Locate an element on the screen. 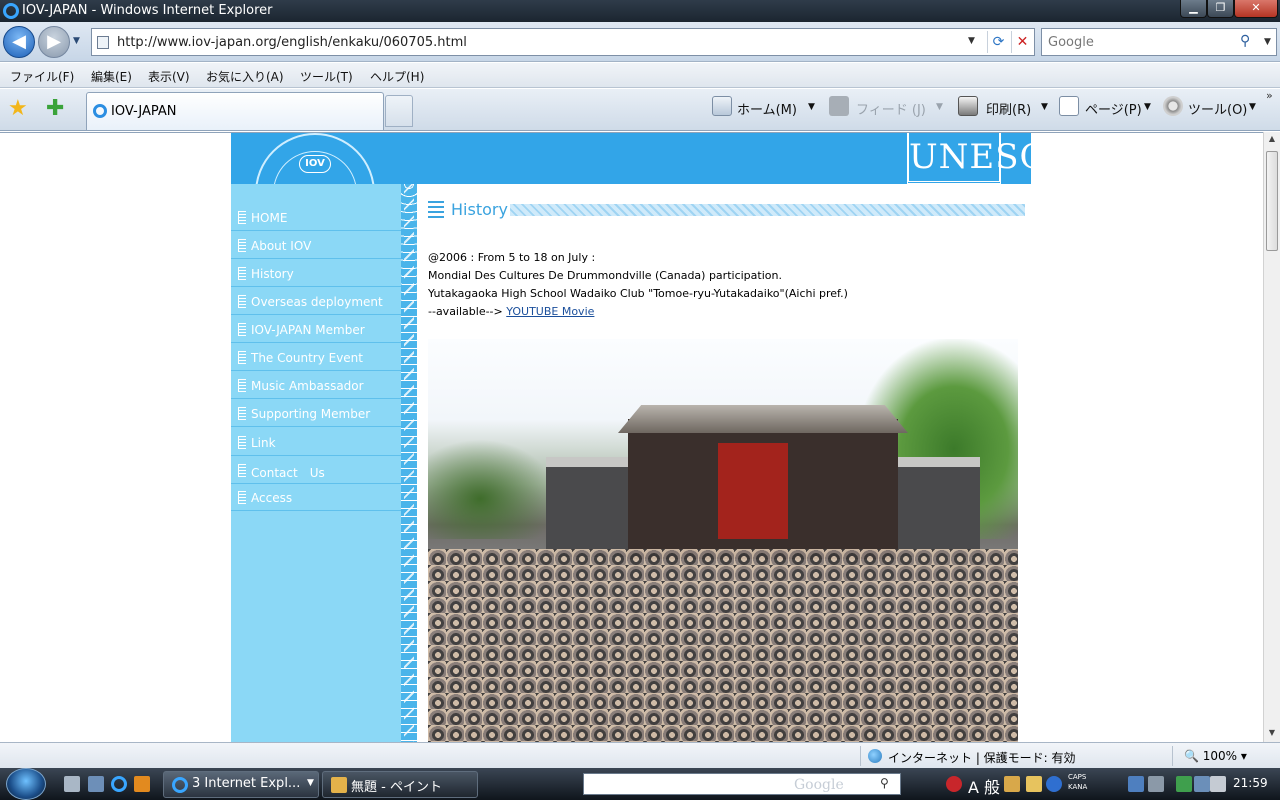  nav-iov-japan-member: IOV-JAPAN Member is located at coordinates (316, 329).